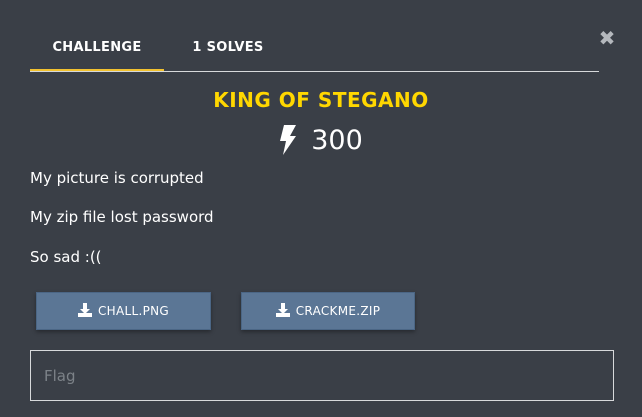 The height and width of the screenshot is (417, 642). I want to click on close-icon: ✖, so click(607, 38).